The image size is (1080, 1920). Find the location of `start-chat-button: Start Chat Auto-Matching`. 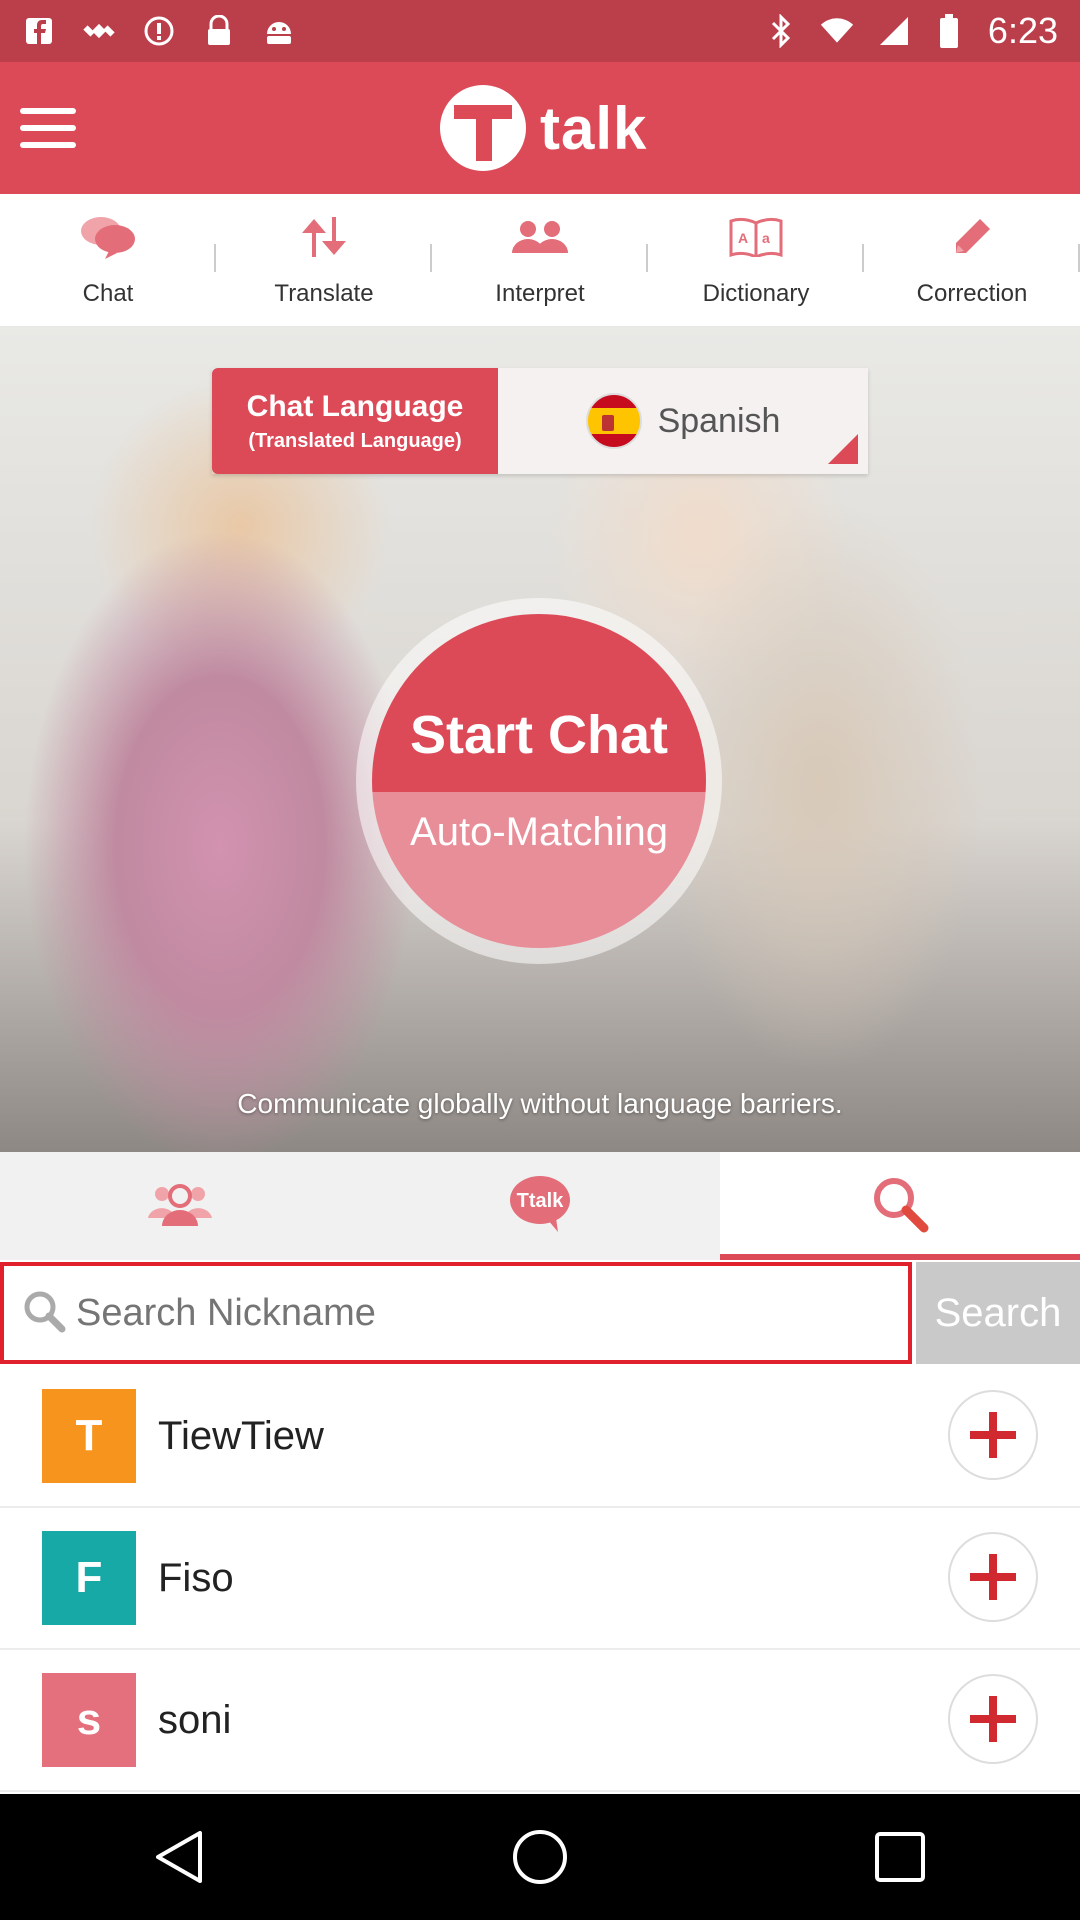

start-chat-button: Start Chat Auto-Matching is located at coordinates (539, 781).